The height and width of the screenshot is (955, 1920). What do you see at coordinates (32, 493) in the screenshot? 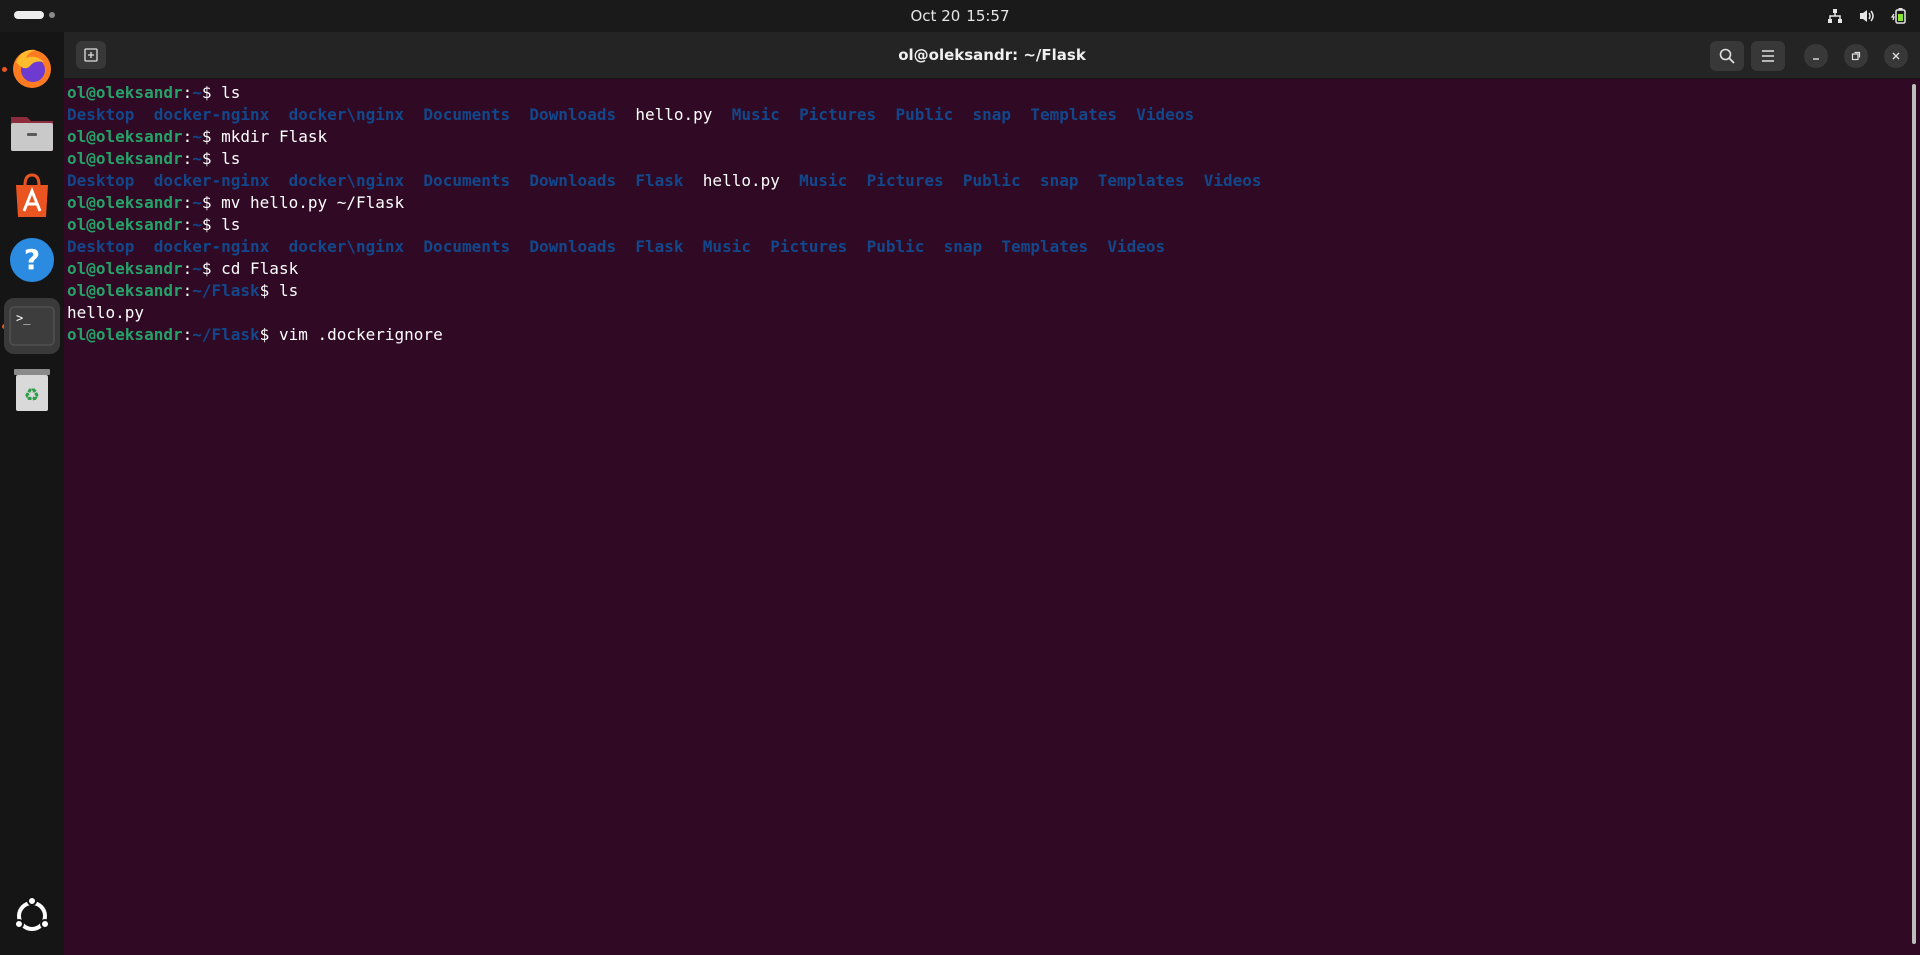
I see `dock: ? >_ ♻` at bounding box center [32, 493].